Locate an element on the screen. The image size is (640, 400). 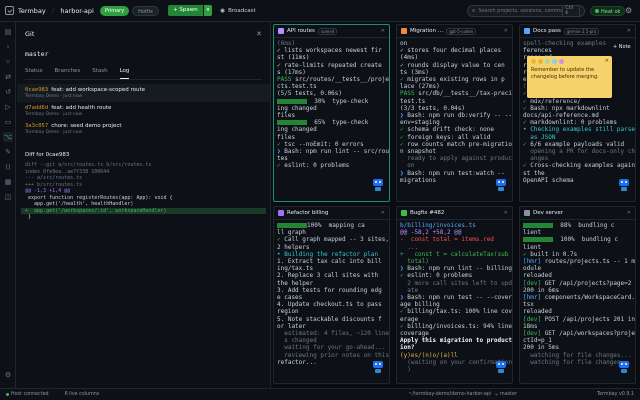
settings-icon: ⚙ is located at coordinates (8, 375).